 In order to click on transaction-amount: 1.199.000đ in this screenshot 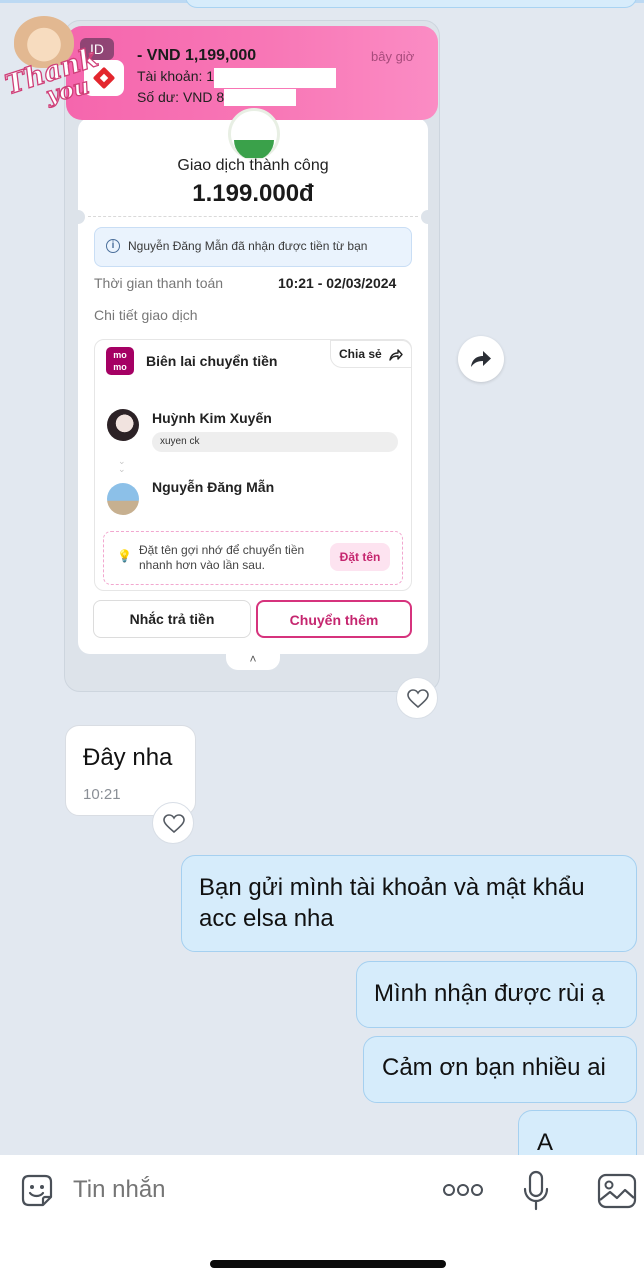, I will do `click(253, 193)`.